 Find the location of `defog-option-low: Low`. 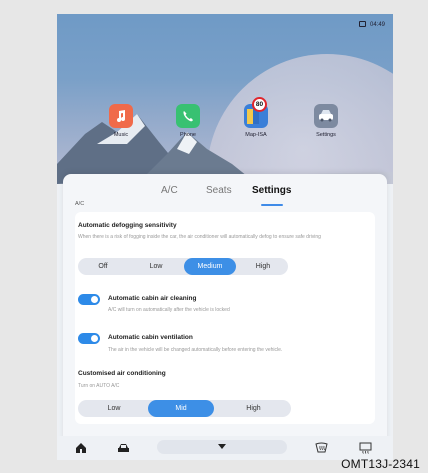

defog-option-low: Low is located at coordinates (156, 266).